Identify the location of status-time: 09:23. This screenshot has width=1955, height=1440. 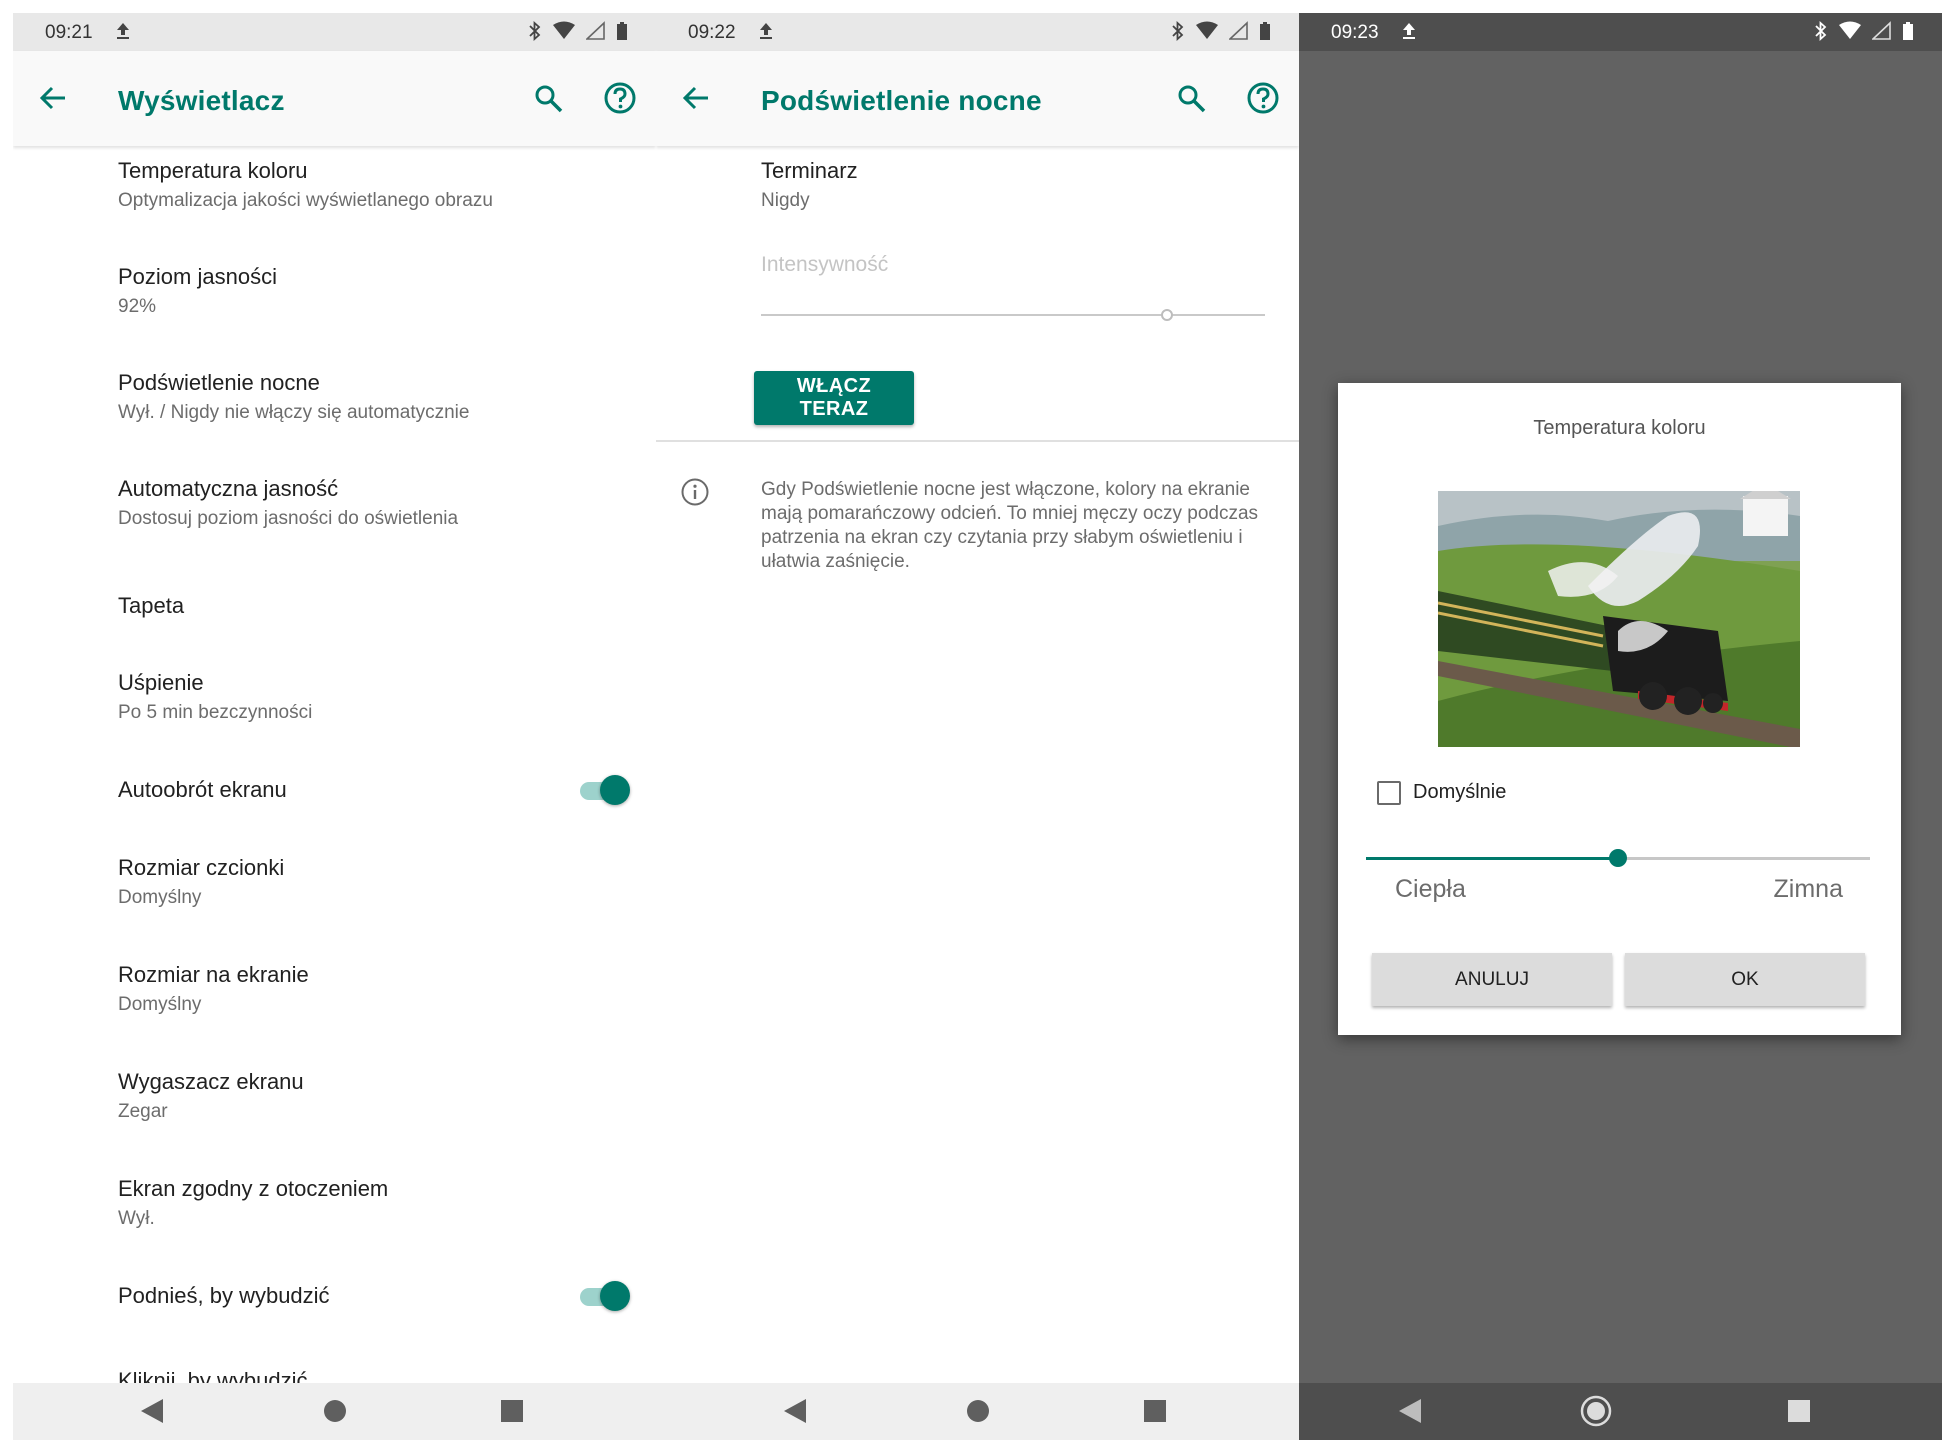
(1355, 32).